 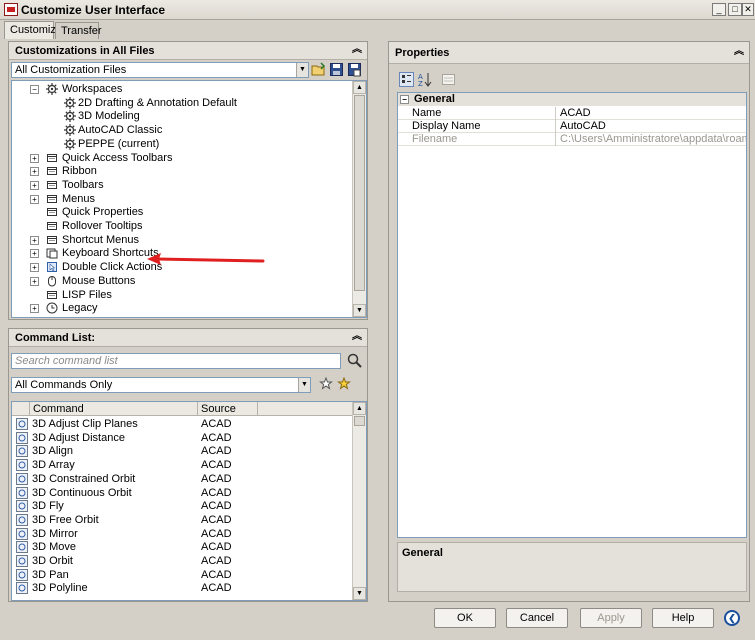 I want to click on help-button: Help, so click(x=683, y=618).